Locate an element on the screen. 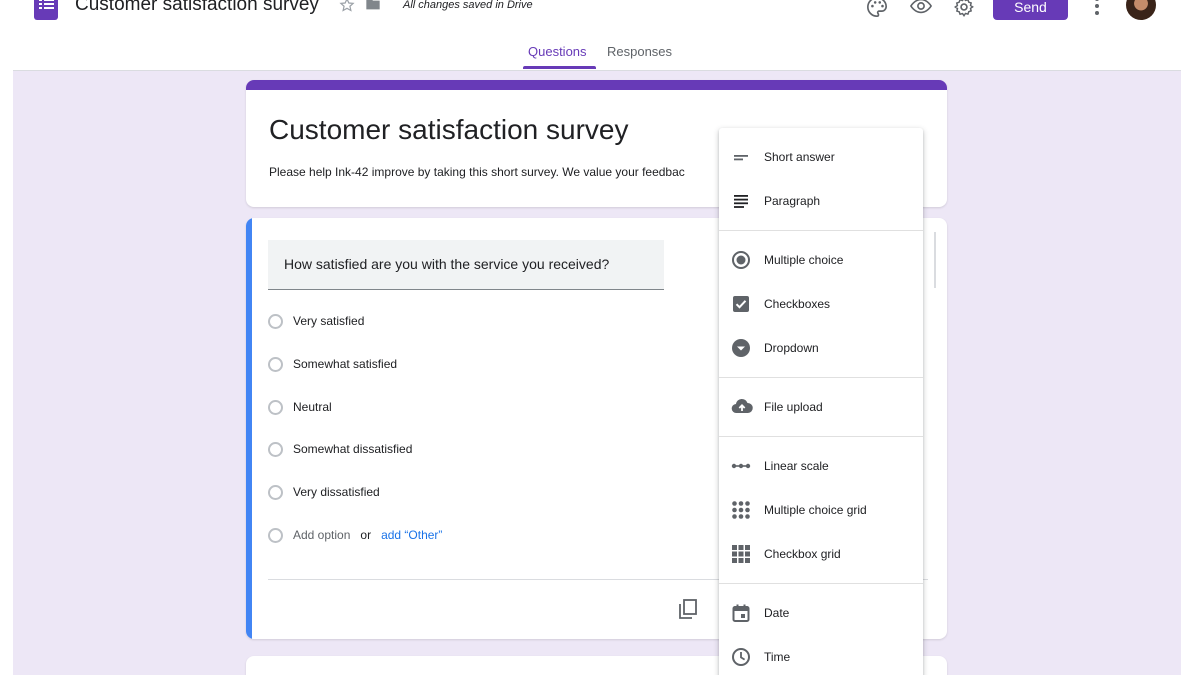 This screenshot has height=675, width=1200. menu-item-label: Date is located at coordinates (777, 613).